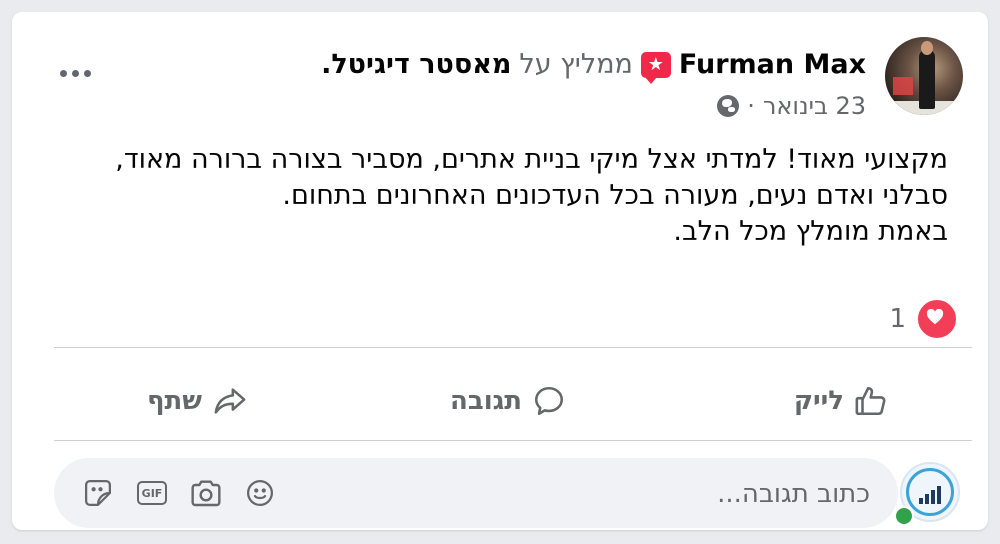 This screenshot has height=544, width=1000. What do you see at coordinates (230, 401) in the screenshot?
I see `share-arrow-icon` at bounding box center [230, 401].